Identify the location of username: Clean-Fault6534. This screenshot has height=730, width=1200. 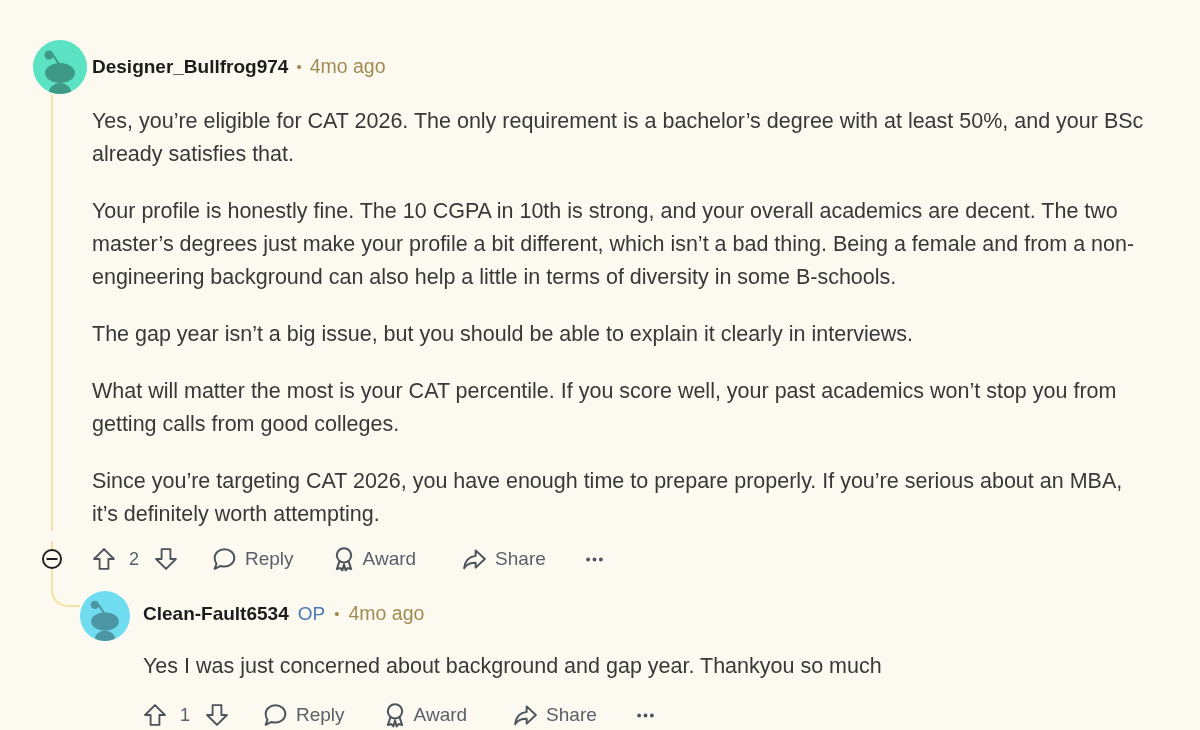
(216, 614).